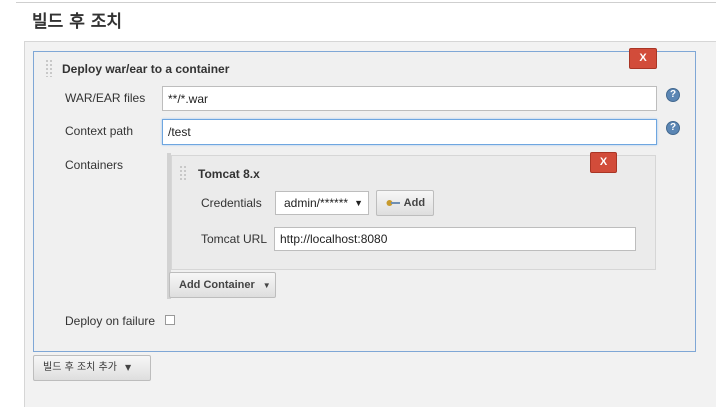 The height and width of the screenshot is (407, 716). Describe the element at coordinates (110, 321) in the screenshot. I see `deploy-on-failure-label: Deploy on failure` at that location.